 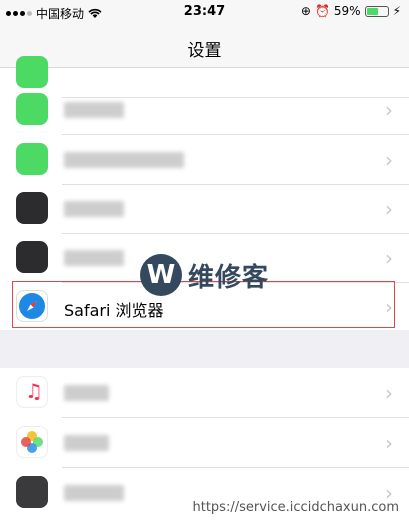 What do you see at coordinates (32, 109) in the screenshot?
I see `messages-icon` at bounding box center [32, 109].